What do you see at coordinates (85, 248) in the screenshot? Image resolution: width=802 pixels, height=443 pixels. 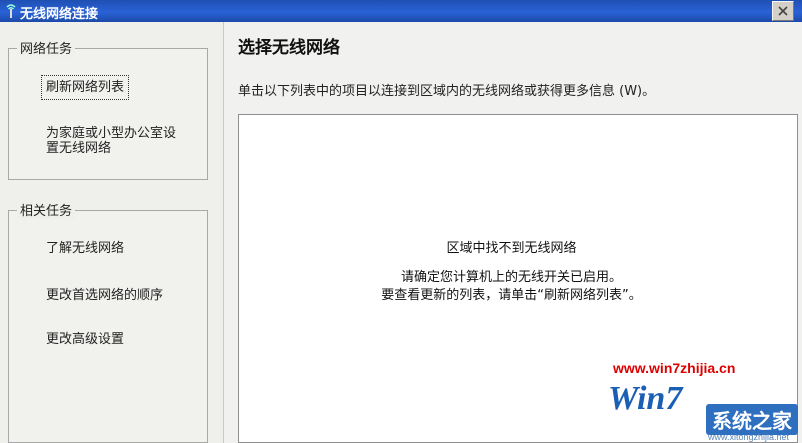 I see `learn-wireless-link: 了解无线网络` at bounding box center [85, 248].